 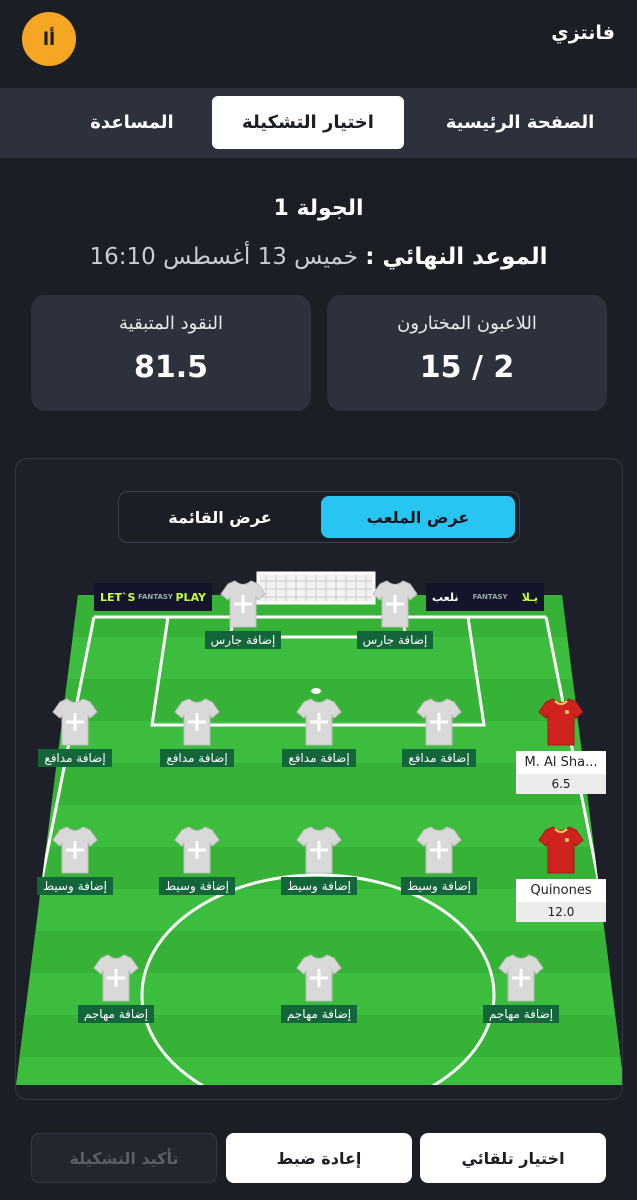 What do you see at coordinates (155, 597) in the screenshot?
I see `banner-left-text-c: FANTASY` at bounding box center [155, 597].